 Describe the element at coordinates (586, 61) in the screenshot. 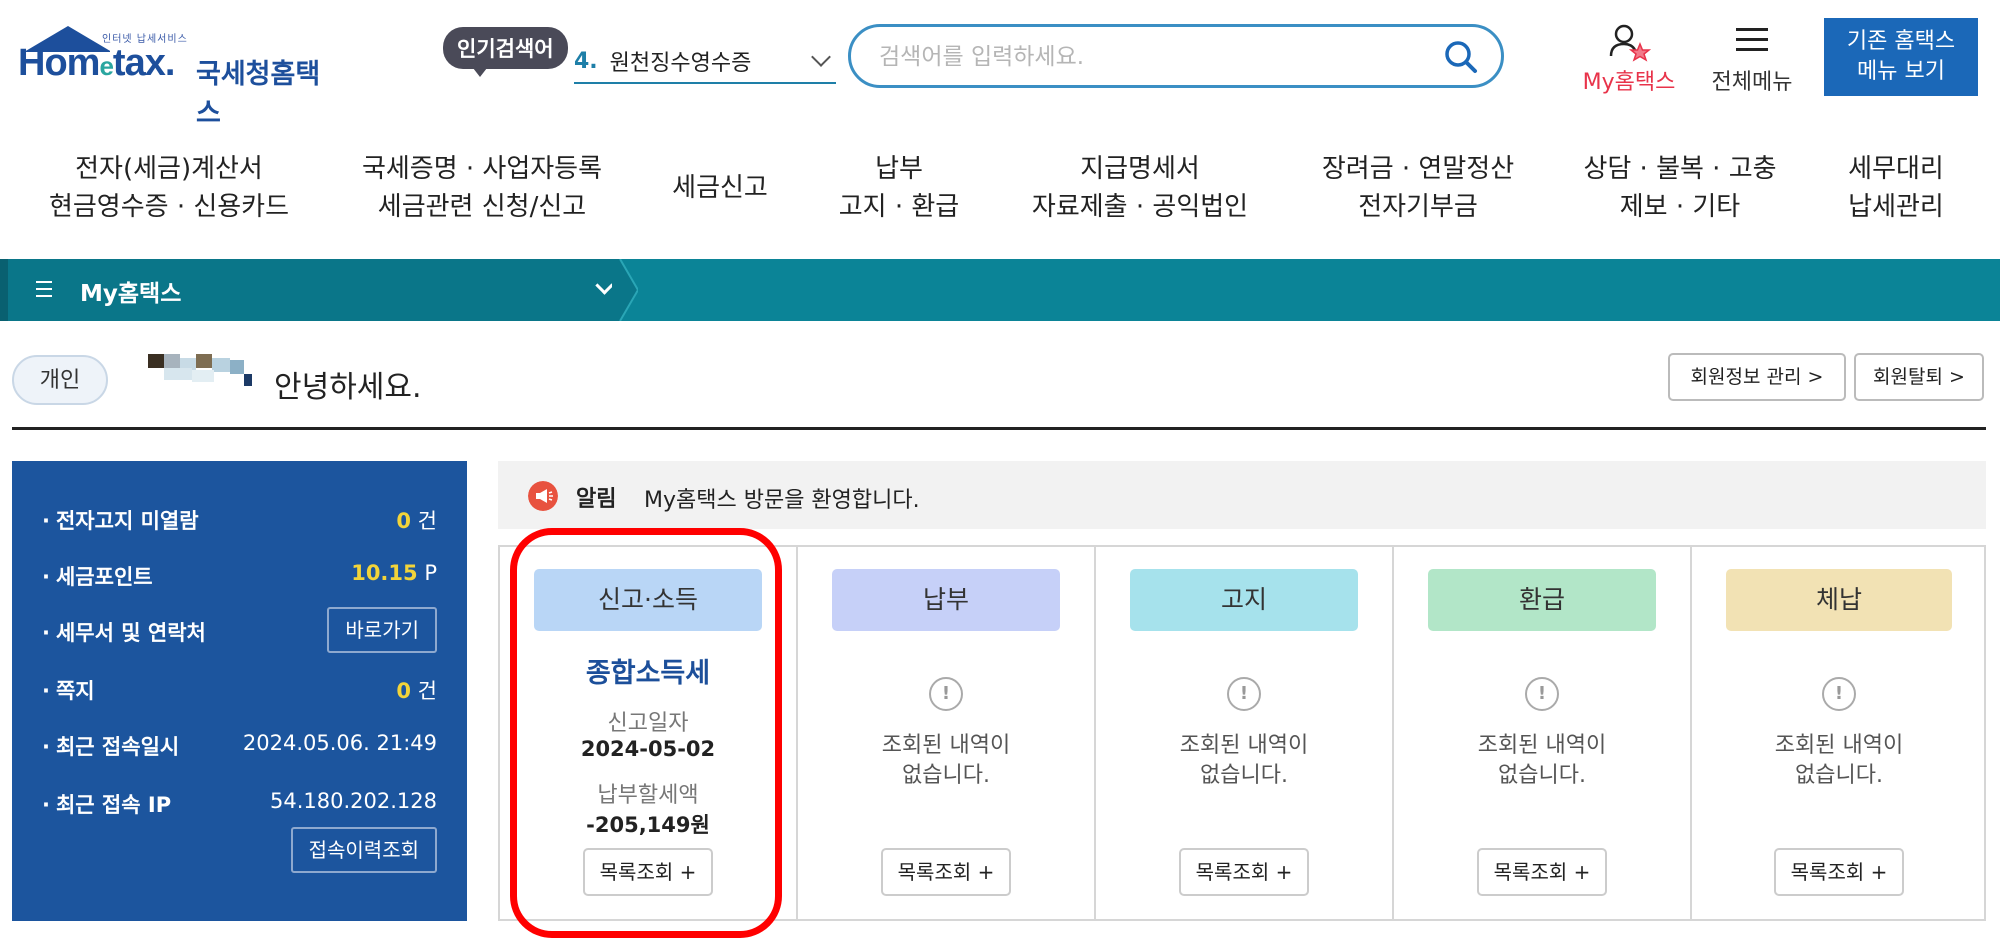

I see `keyword-rank: 4.` at that location.